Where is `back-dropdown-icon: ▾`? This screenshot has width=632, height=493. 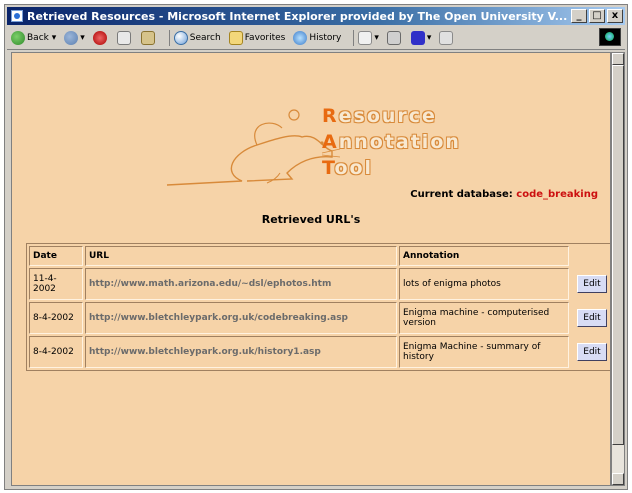 back-dropdown-icon: ▾ is located at coordinates (53, 38).